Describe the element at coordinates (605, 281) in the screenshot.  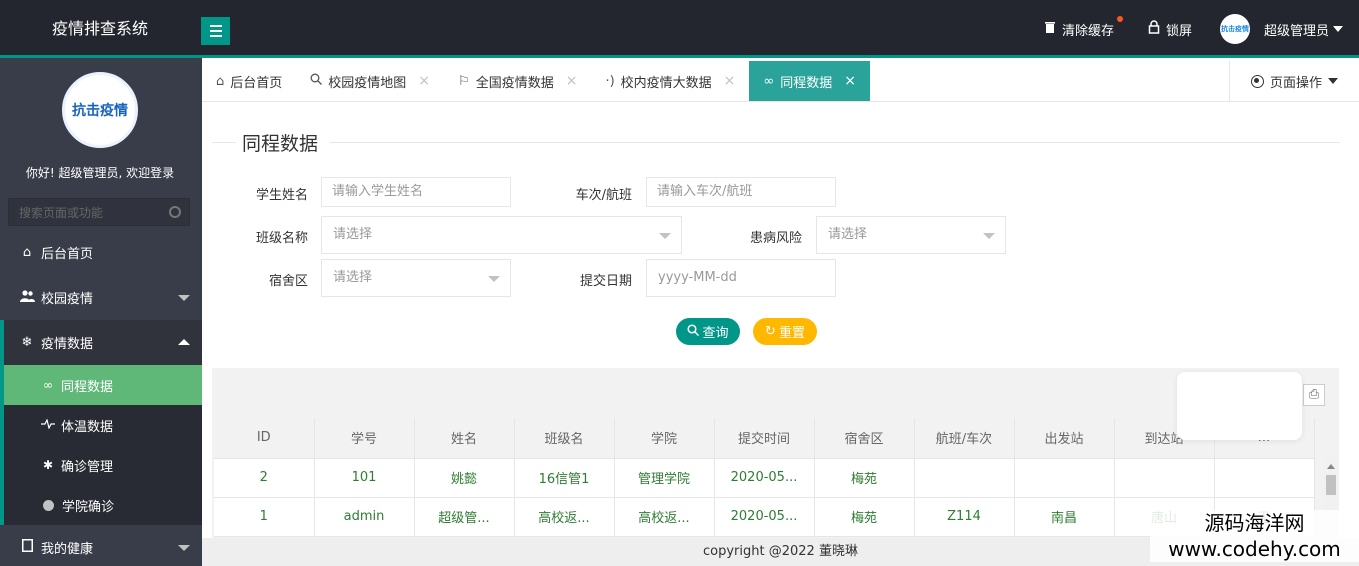
I see `date-label: 提交日期` at that location.